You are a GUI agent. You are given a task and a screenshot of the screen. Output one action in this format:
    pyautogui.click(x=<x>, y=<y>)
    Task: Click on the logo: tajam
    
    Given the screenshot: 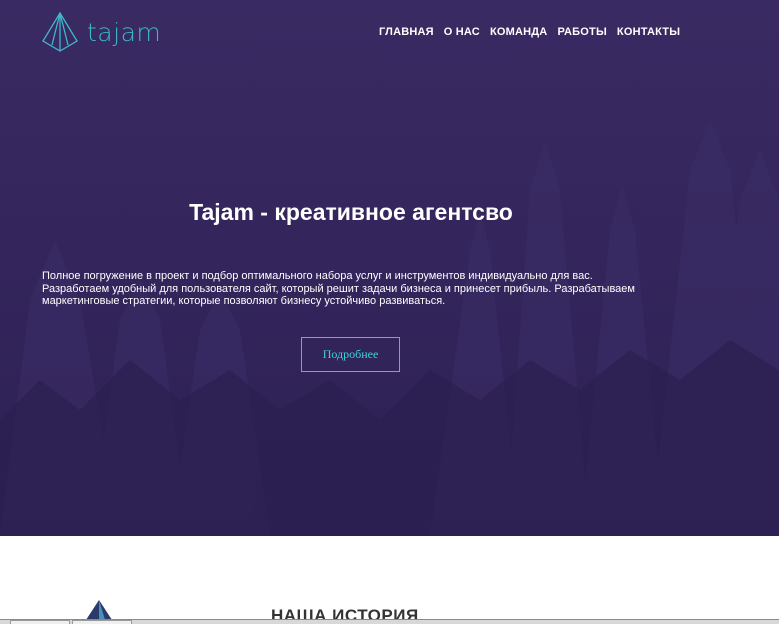 What is the action you would take?
    pyautogui.click(x=101, y=32)
    